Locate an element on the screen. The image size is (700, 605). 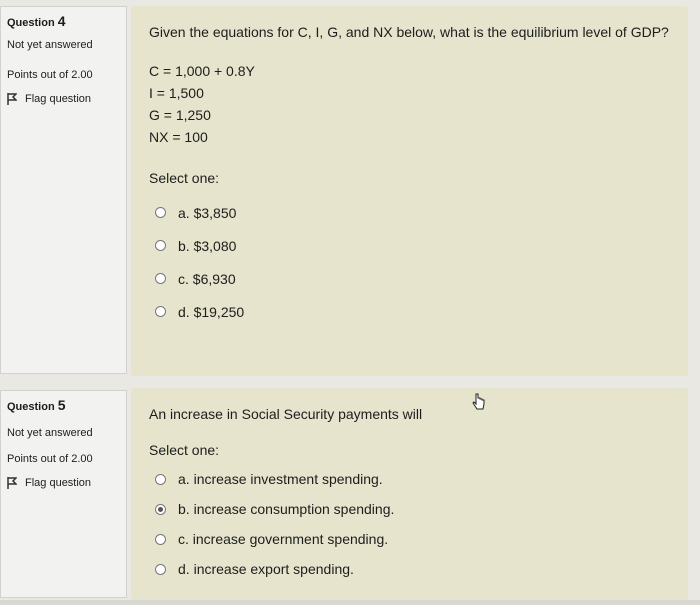
answer-option-a: a. increase investment spending. is located at coordinates (409, 479).